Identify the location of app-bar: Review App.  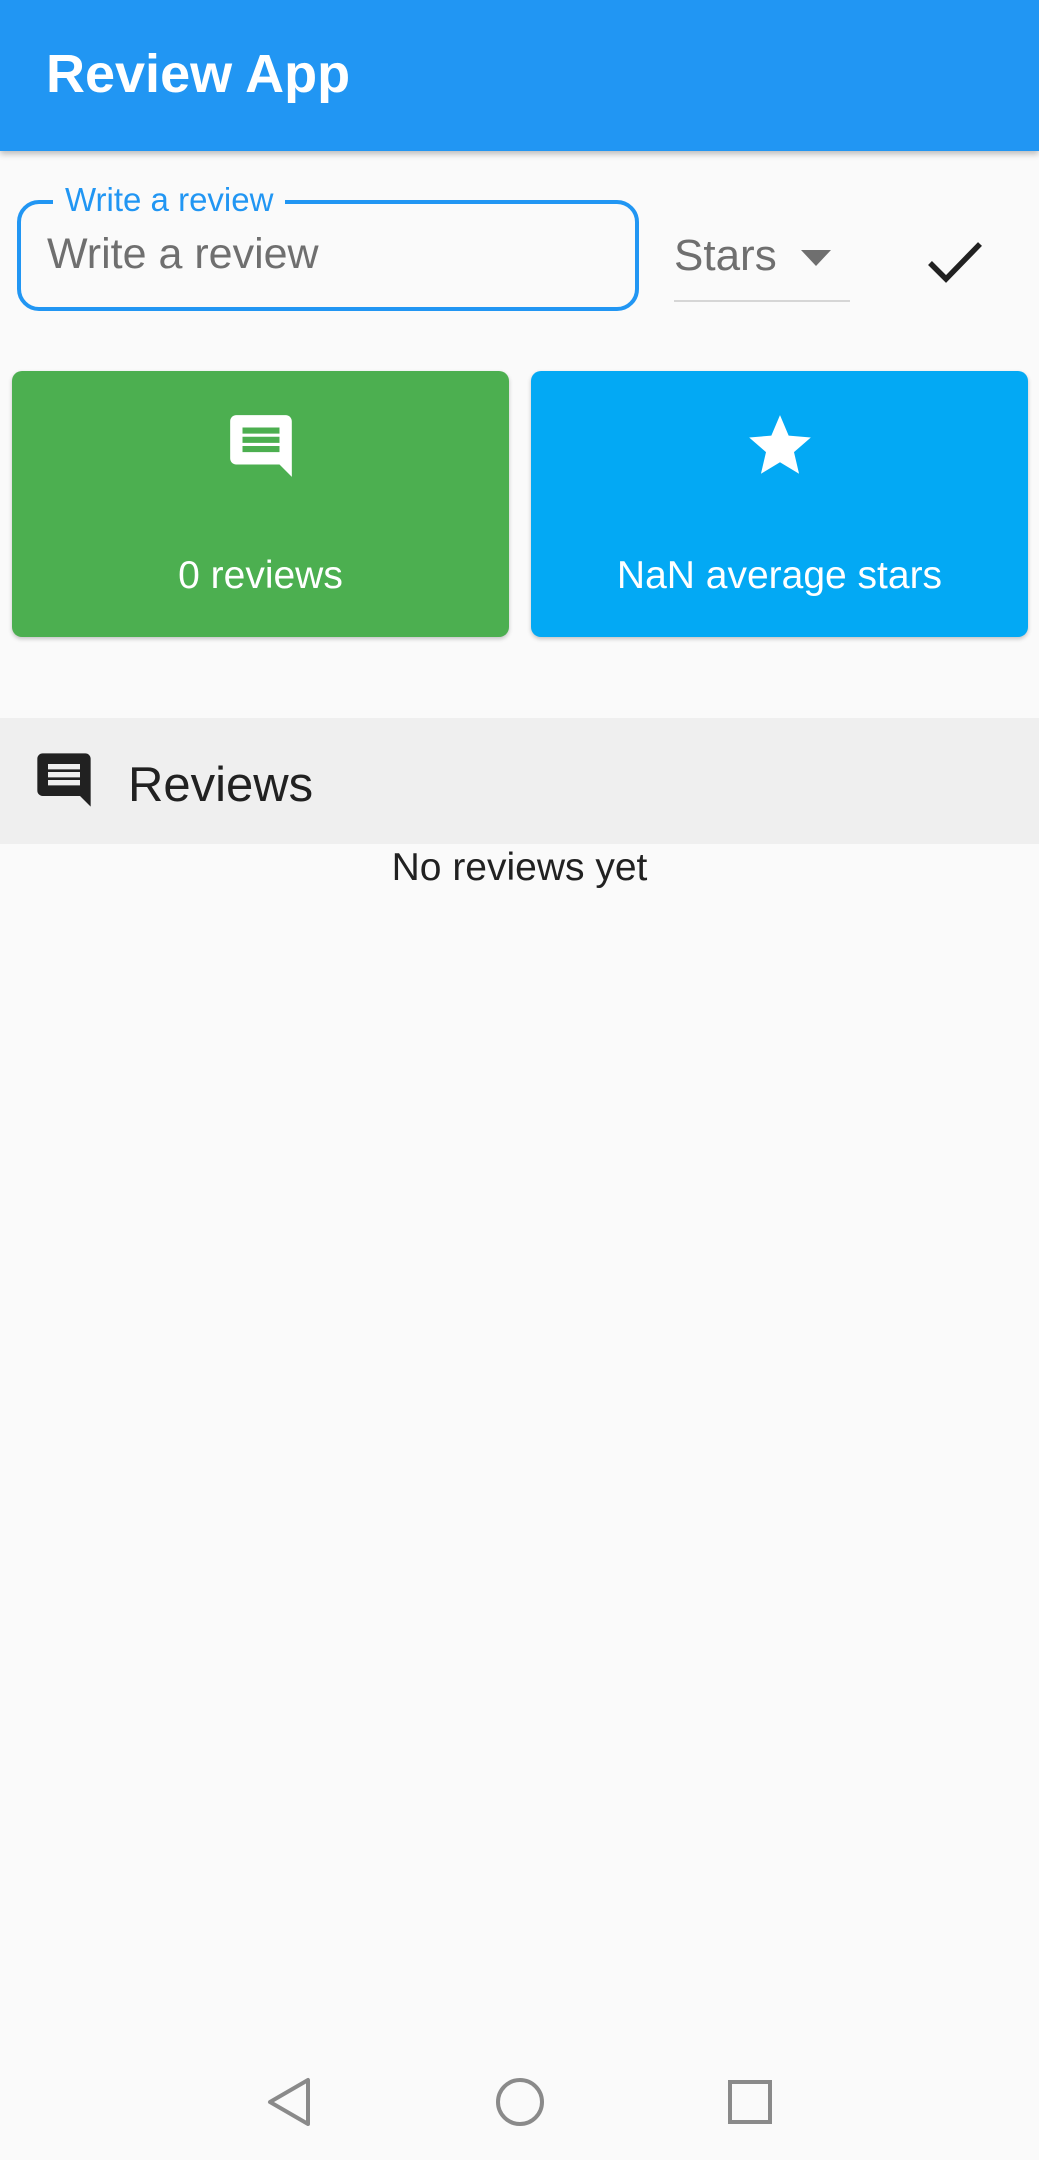
(519, 75).